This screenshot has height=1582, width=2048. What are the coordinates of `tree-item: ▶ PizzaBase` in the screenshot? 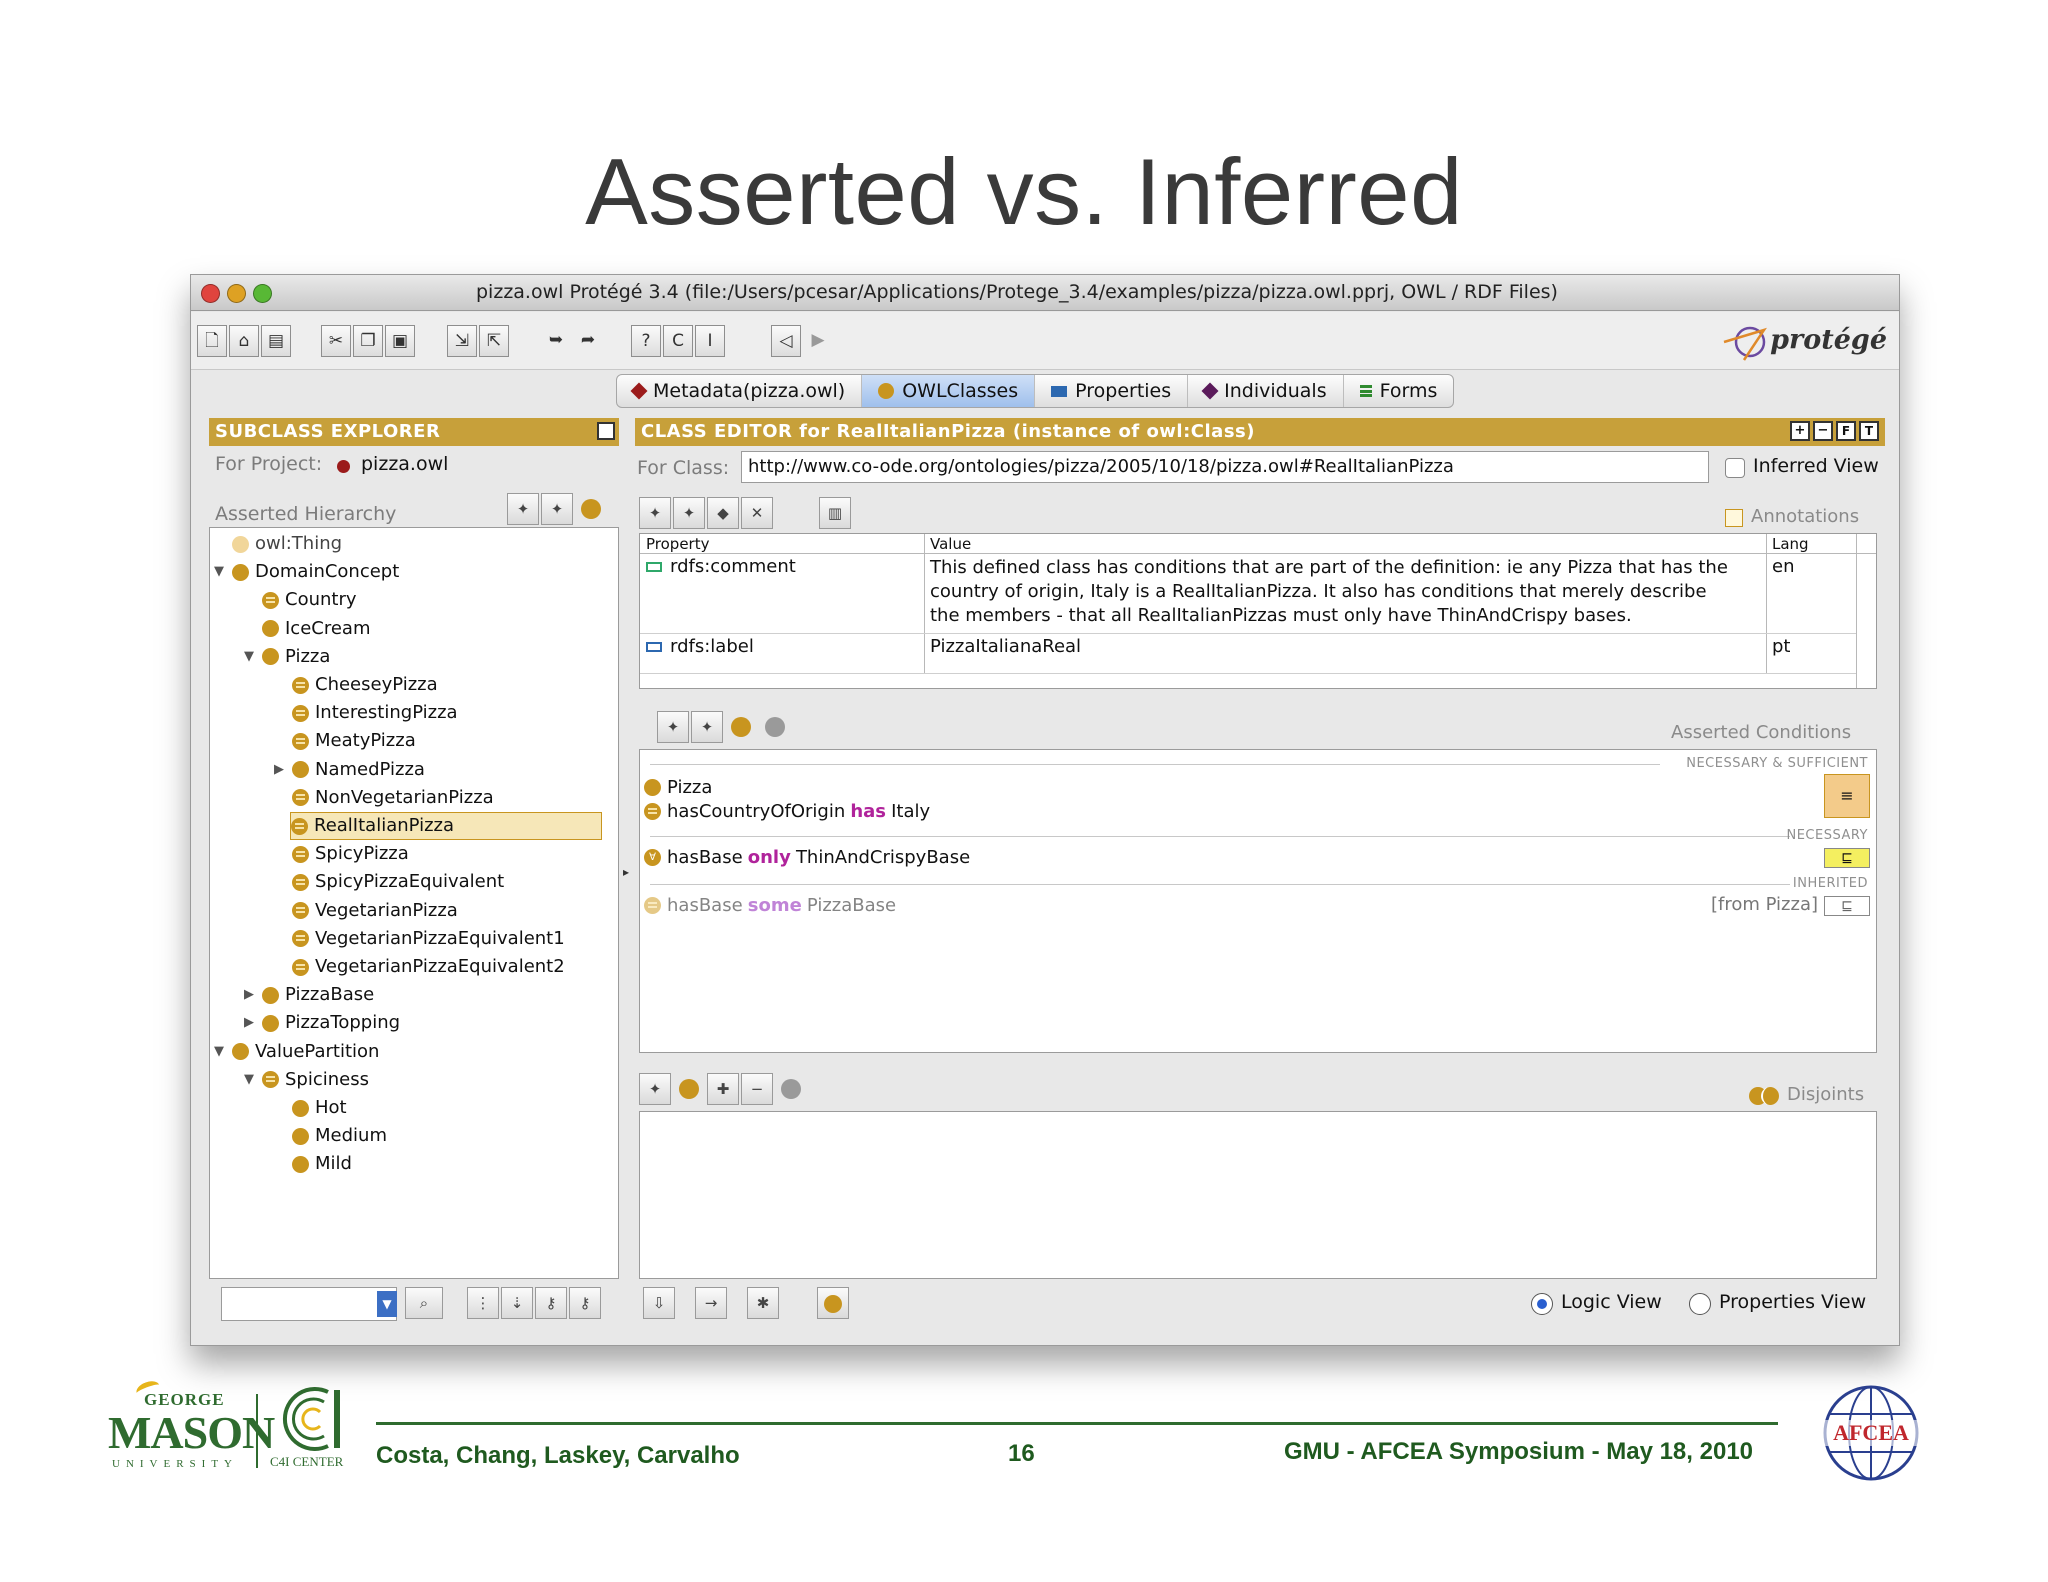 It's located at (309, 995).